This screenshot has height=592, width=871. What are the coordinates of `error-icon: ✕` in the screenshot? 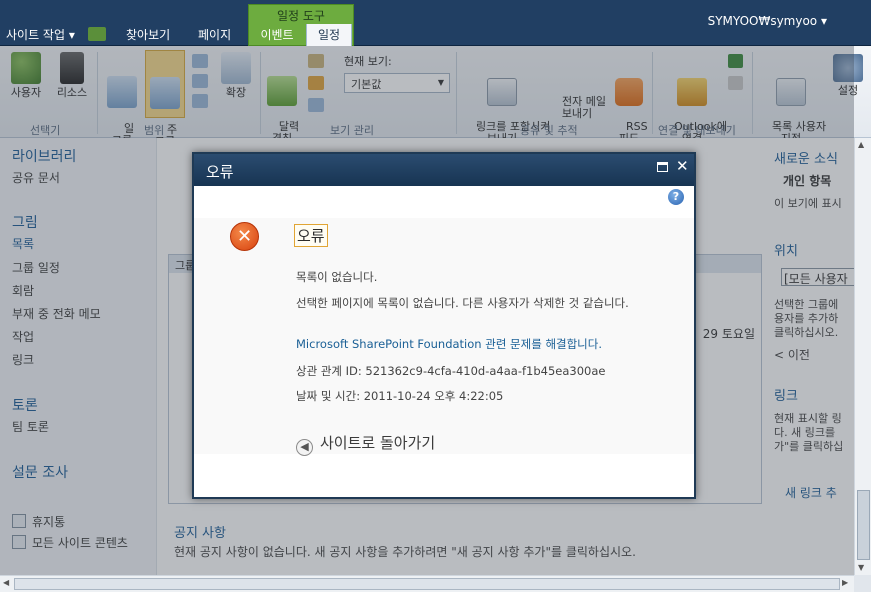 It's located at (244, 236).